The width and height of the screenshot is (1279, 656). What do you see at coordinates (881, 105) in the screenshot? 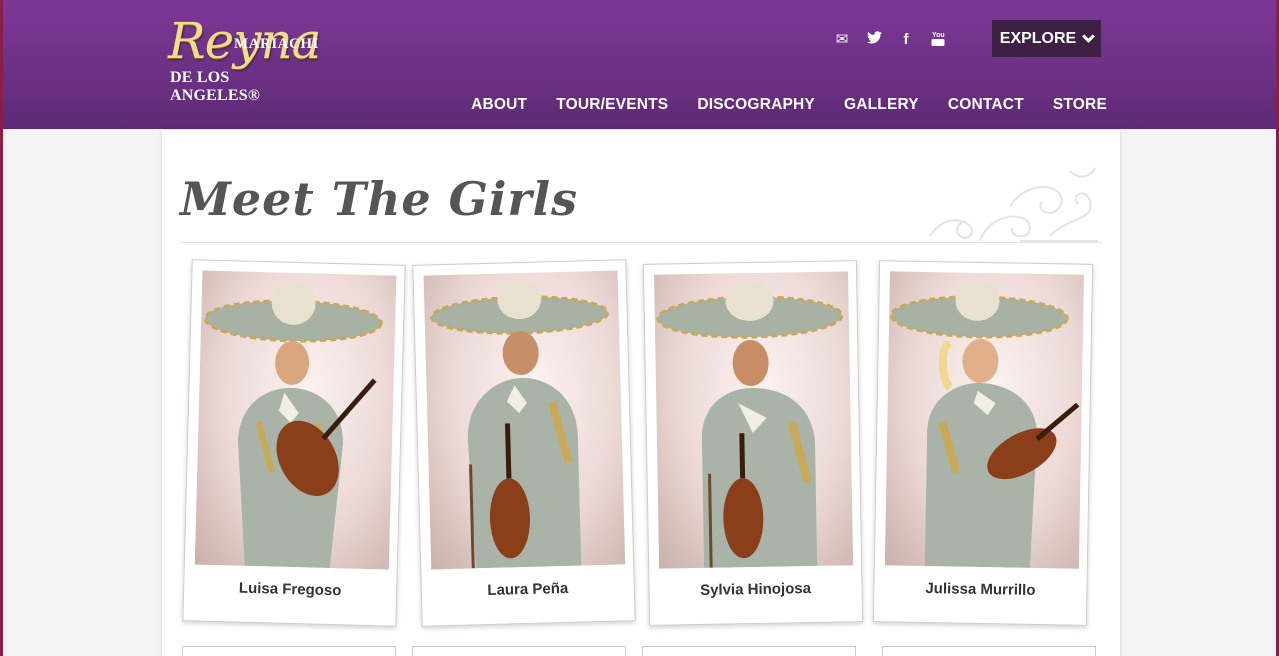
I see `nav-gallery: GALLERY` at bounding box center [881, 105].